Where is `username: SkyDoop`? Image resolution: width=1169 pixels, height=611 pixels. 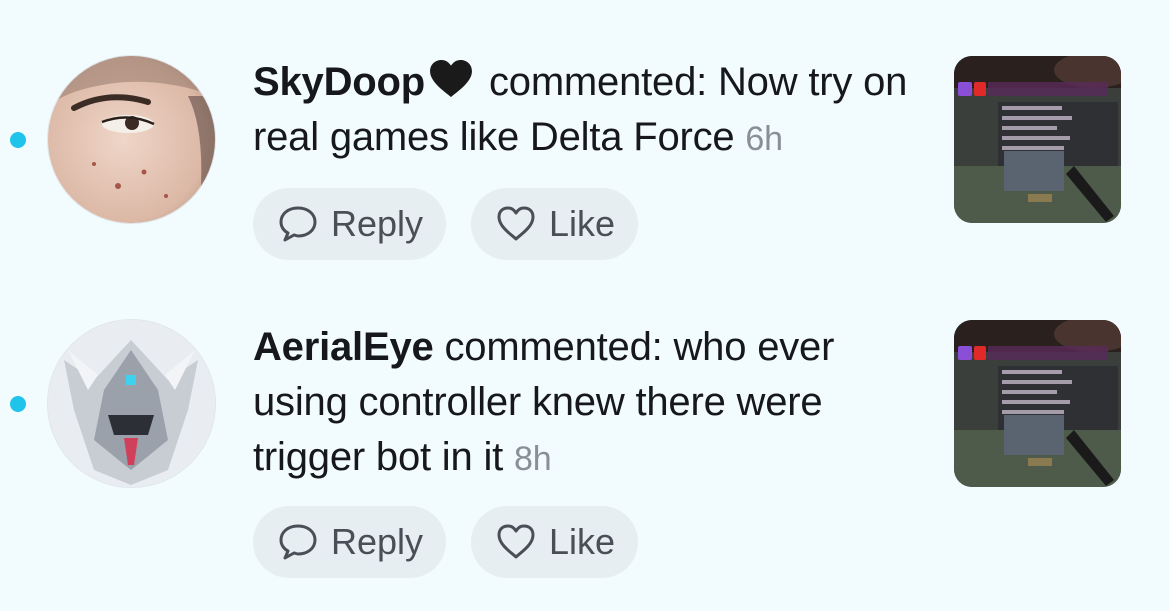
username: SkyDoop is located at coordinates (339, 82).